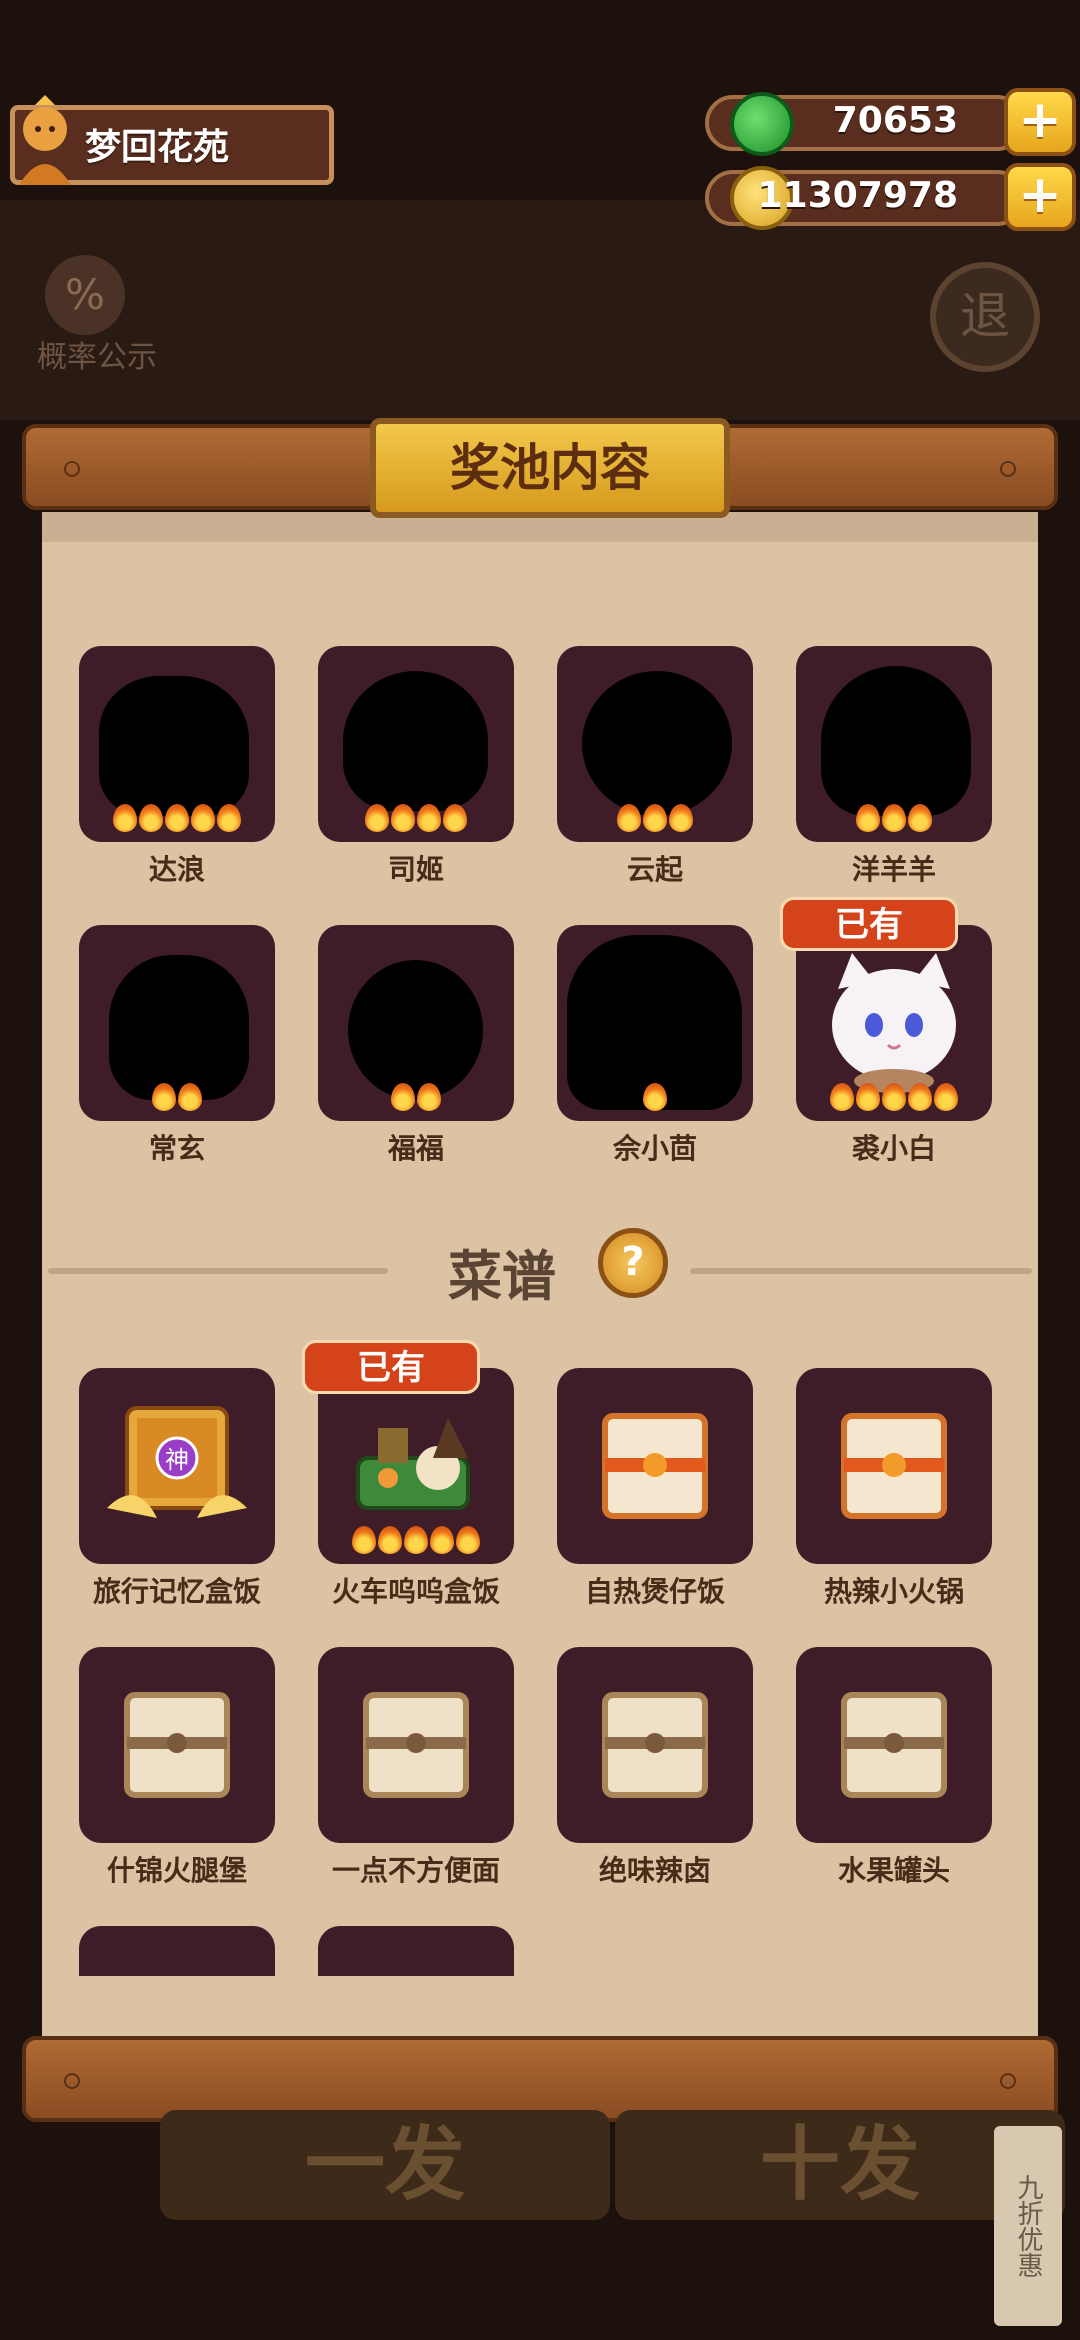  What do you see at coordinates (893, 1148) in the screenshot?
I see `character-name: 裘小白` at bounding box center [893, 1148].